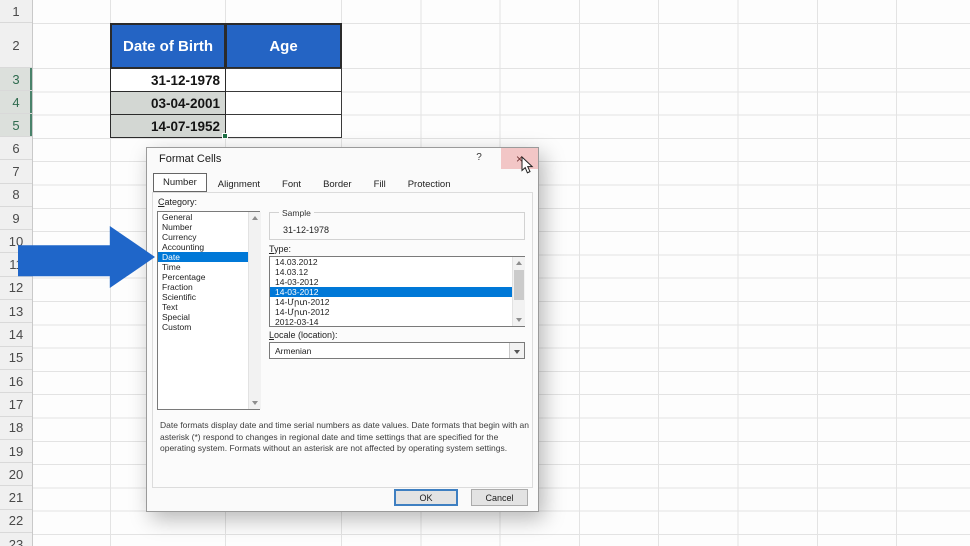 This screenshot has height=546, width=970. I want to click on row-number: 3, so click(16, 79).